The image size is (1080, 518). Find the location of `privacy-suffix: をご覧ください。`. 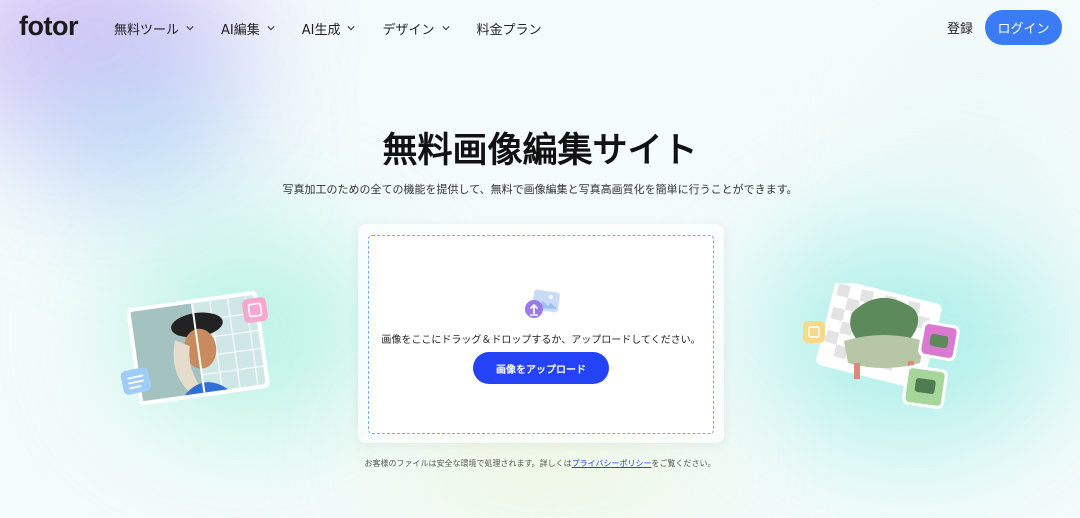

privacy-suffix: をご覧ください。 is located at coordinates (683, 463).